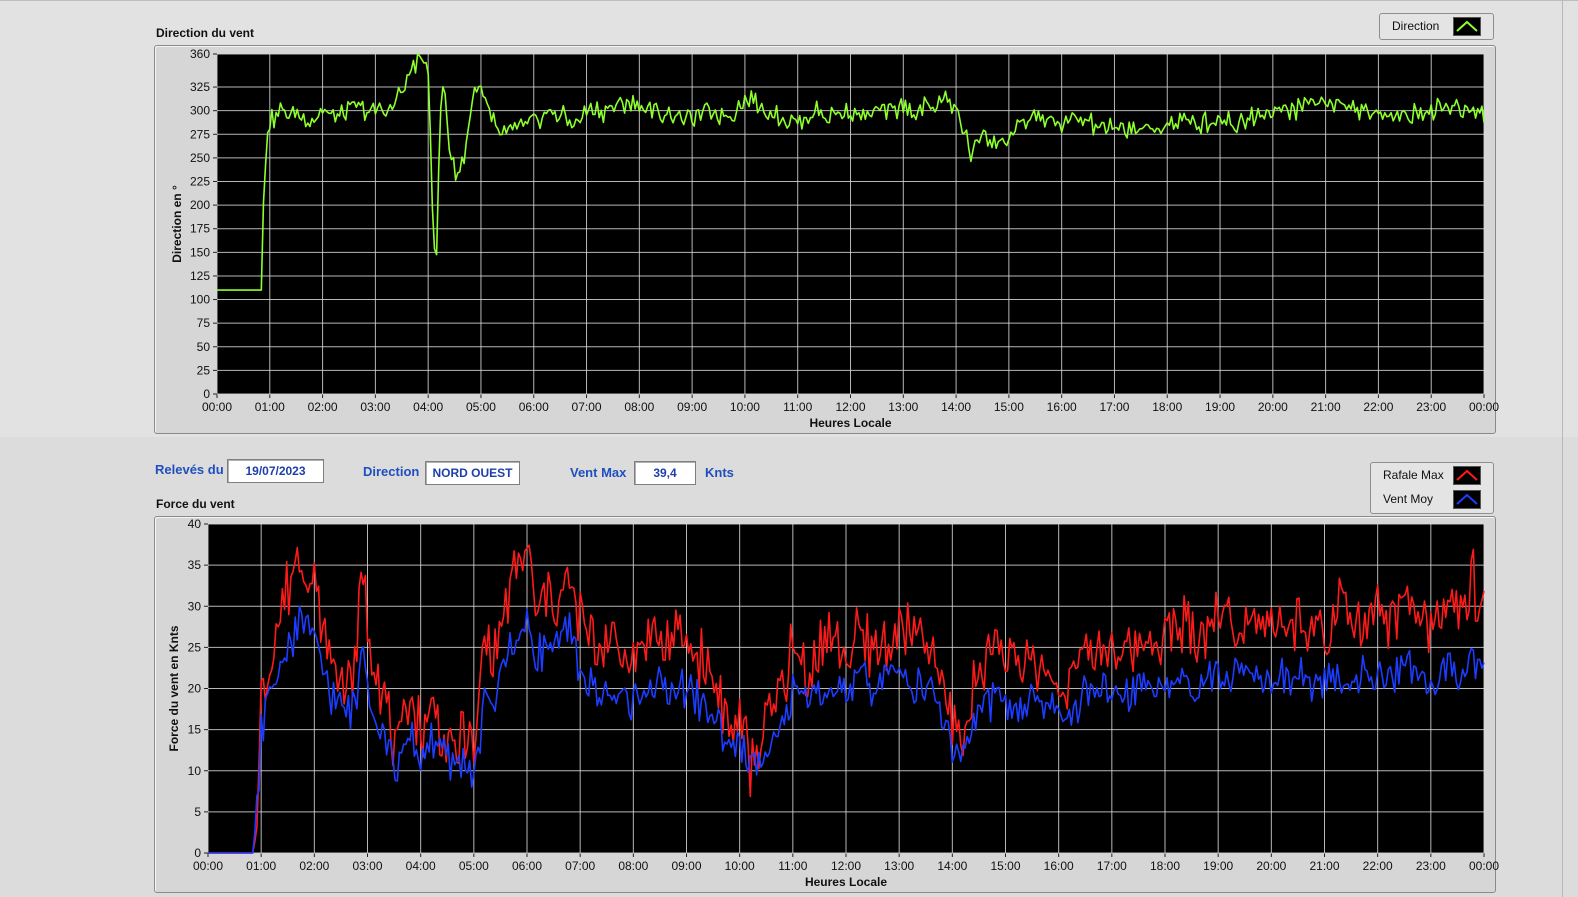 The height and width of the screenshot is (897, 1578). I want to click on x-tick-label: 20:00, so click(1271, 866).